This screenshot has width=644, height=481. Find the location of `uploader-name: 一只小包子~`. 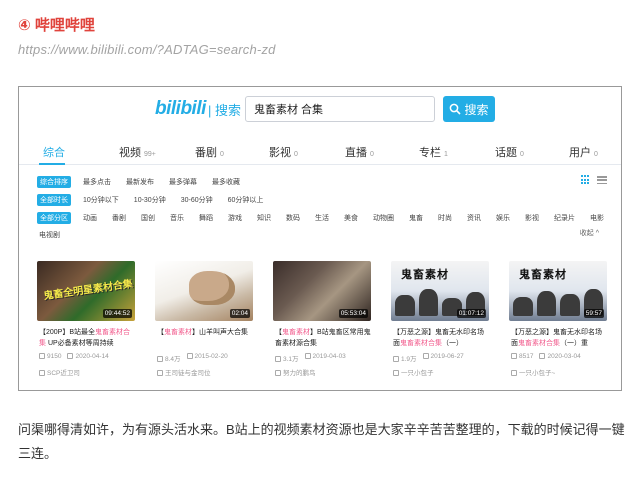

uploader-name: 一只小包子~ is located at coordinates (537, 373).